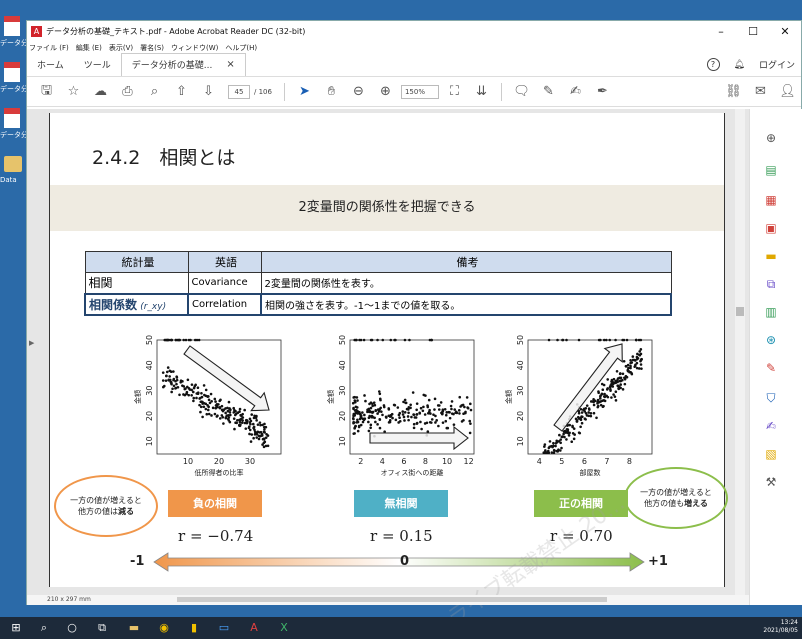 This screenshot has width=802, height=639. Describe the element at coordinates (121, 48) in the screenshot. I see `menu-view: 表示(V)` at that location.